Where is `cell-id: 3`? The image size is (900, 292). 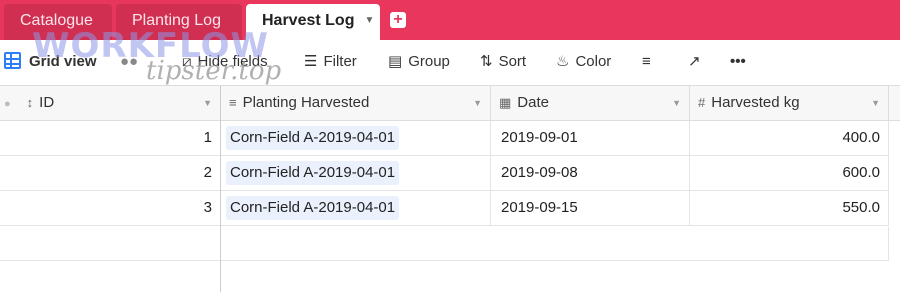
cell-id: 3 is located at coordinates (110, 208).